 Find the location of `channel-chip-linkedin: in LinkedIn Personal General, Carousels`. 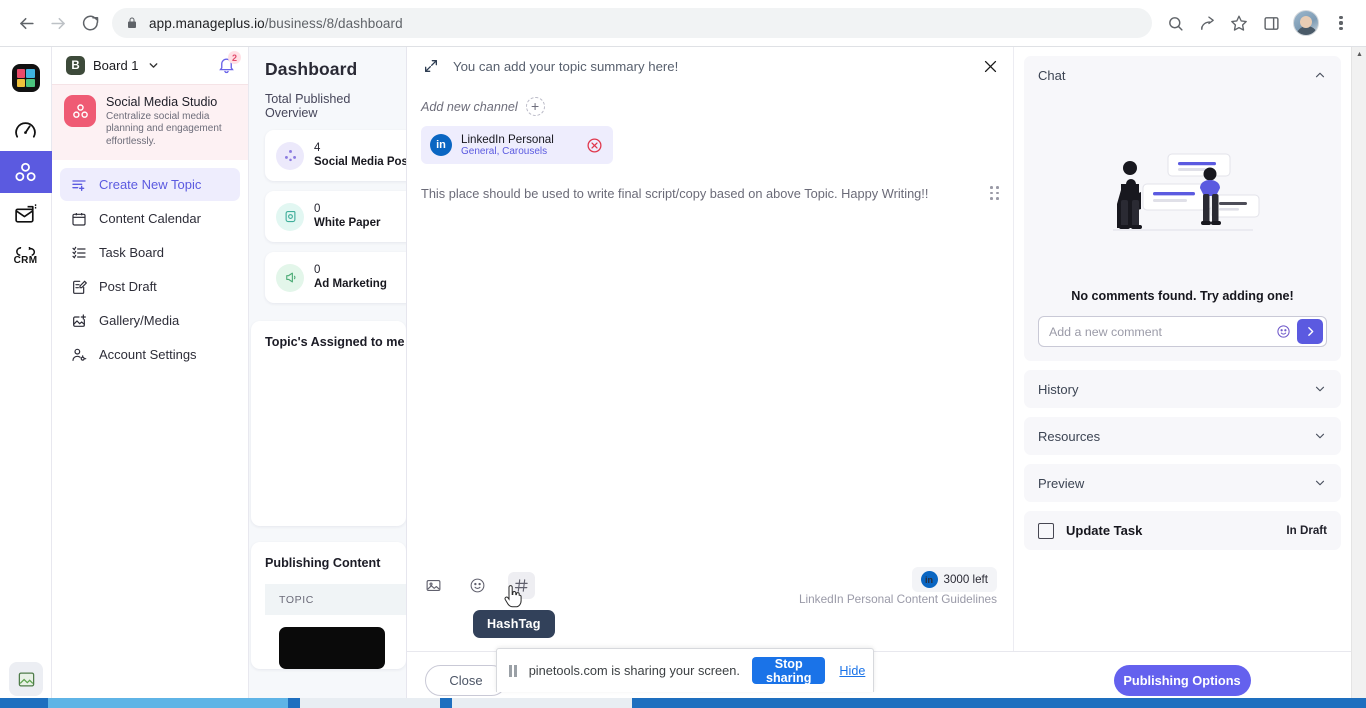

channel-chip-linkedin: in LinkedIn Personal General, Carousels is located at coordinates (517, 145).